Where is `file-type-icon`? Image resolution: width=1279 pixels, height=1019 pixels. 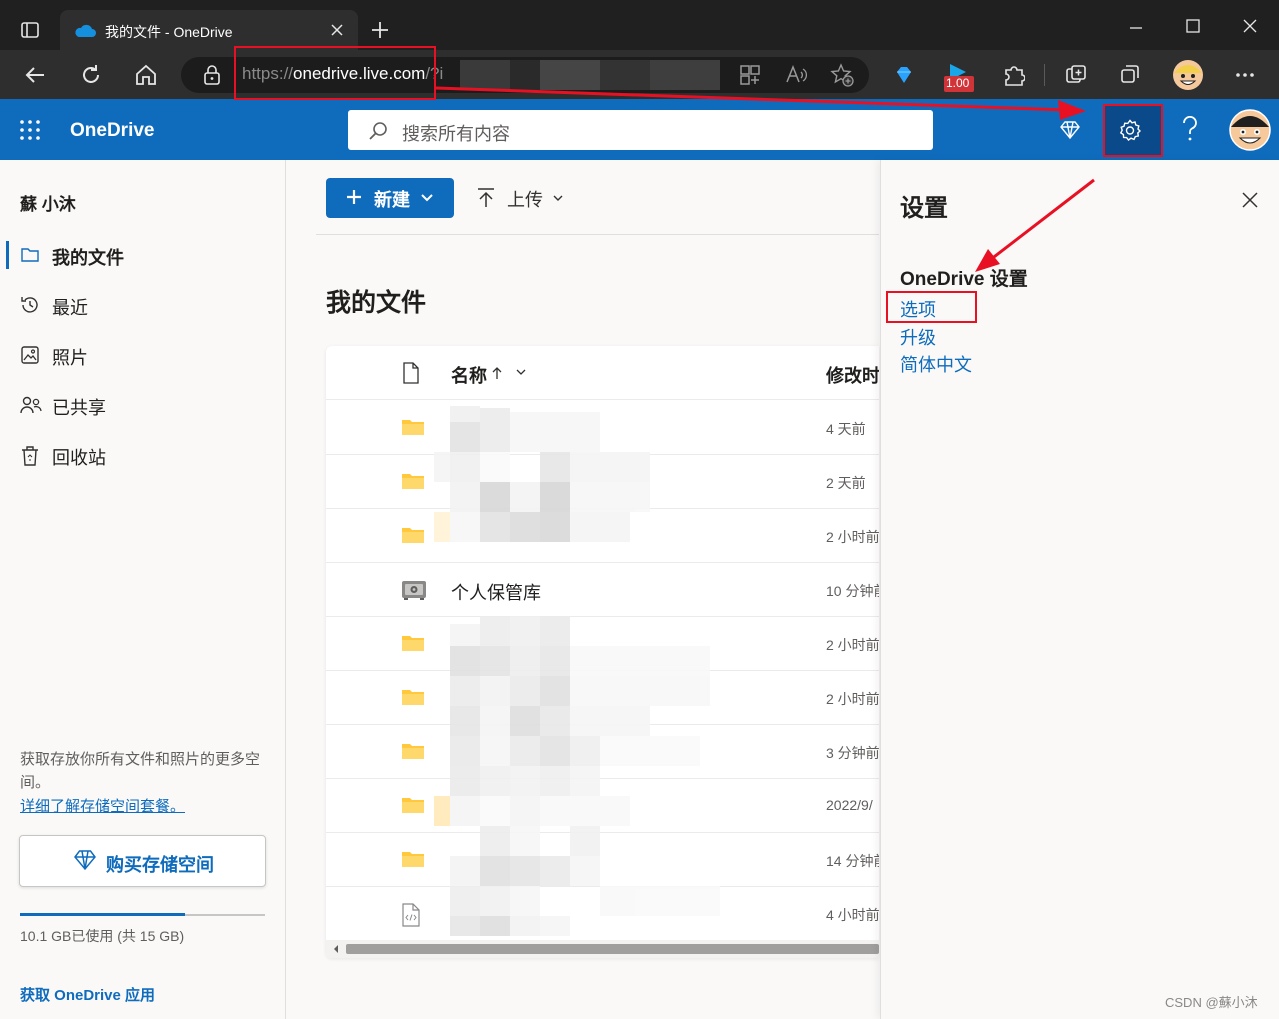 file-type-icon is located at coordinates (411, 373).